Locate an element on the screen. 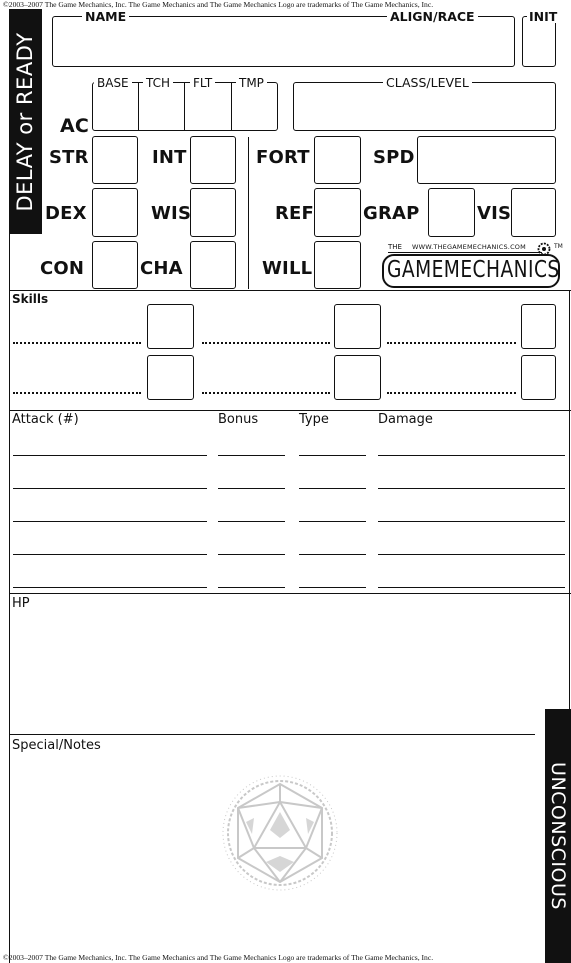 The height and width of the screenshot is (963, 571). ac-base-field is located at coordinates (115, 106).